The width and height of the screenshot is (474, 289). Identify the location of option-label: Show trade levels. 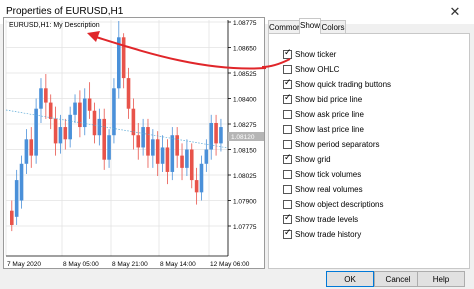
(327, 219).